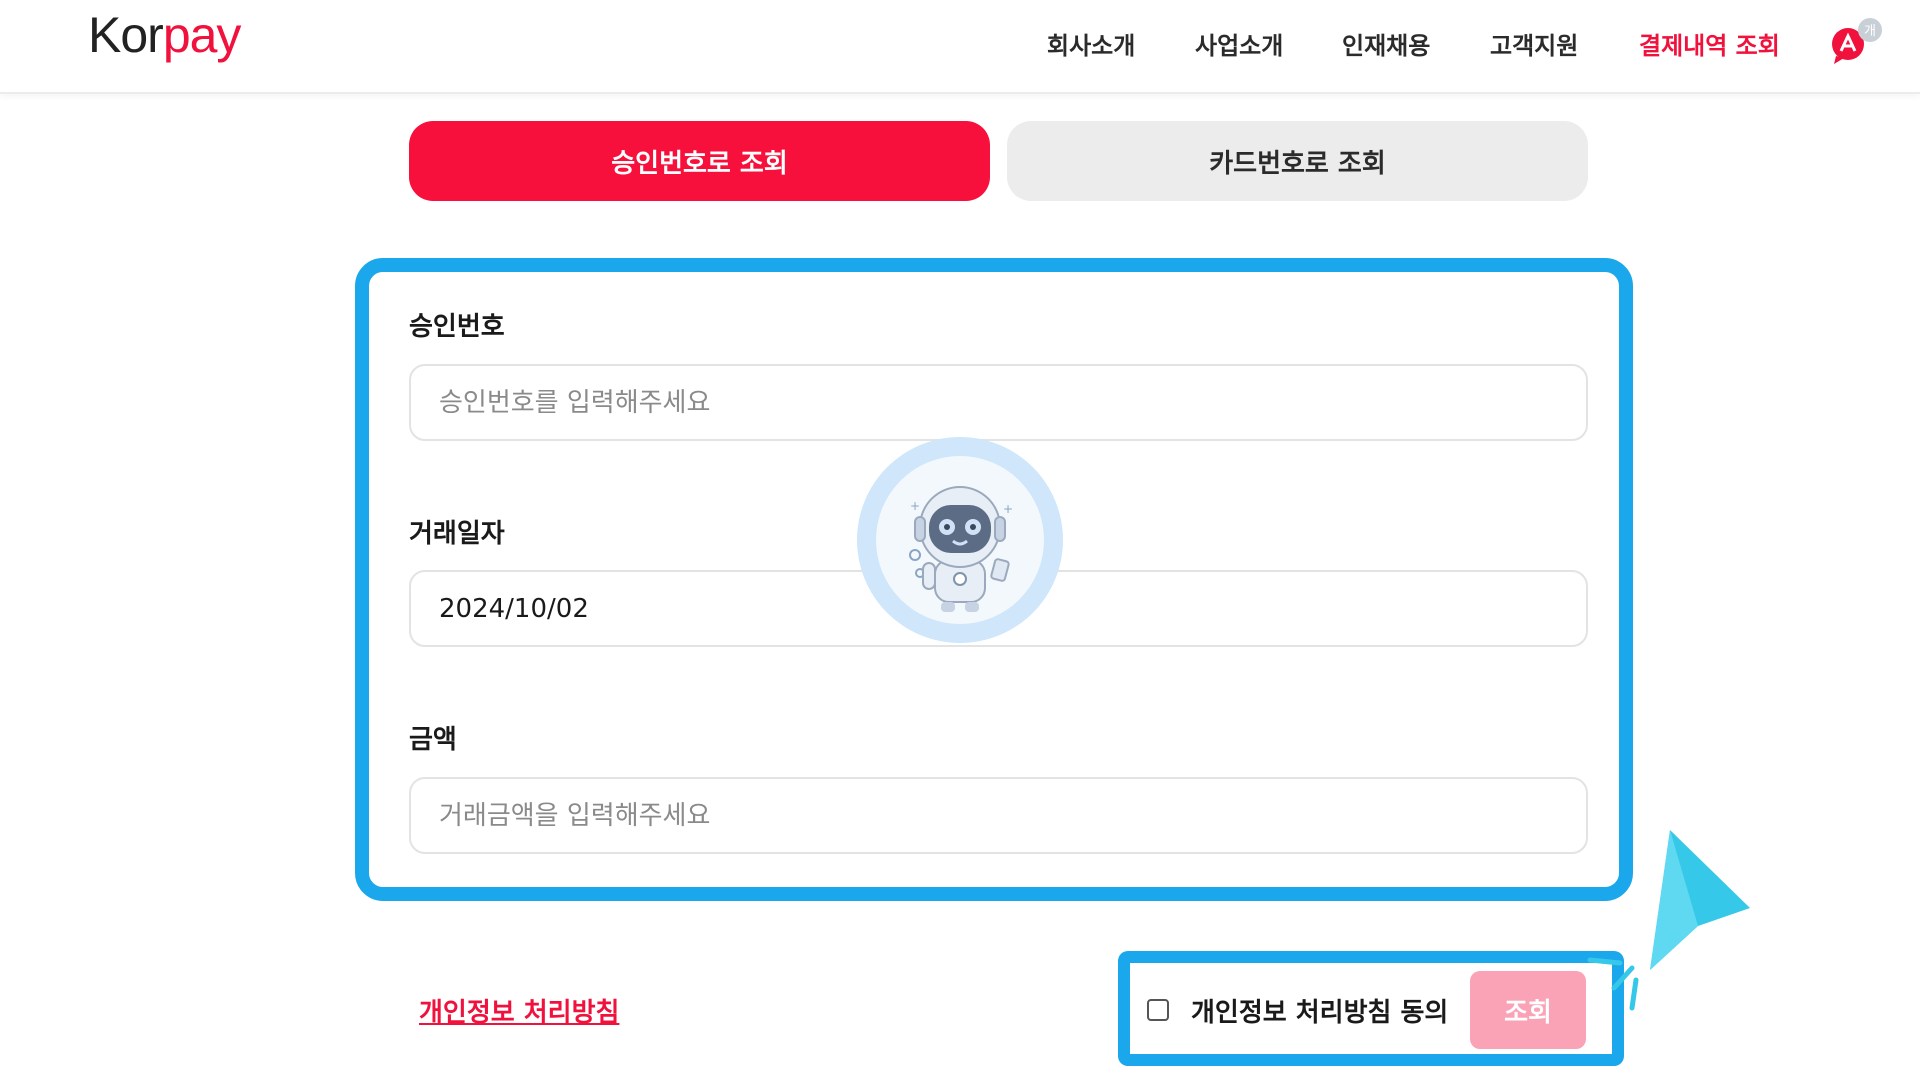 Image resolution: width=1920 pixels, height=1080 pixels. Describe the element at coordinates (457, 327) in the screenshot. I see `approval-number-label: 승인번호` at that location.